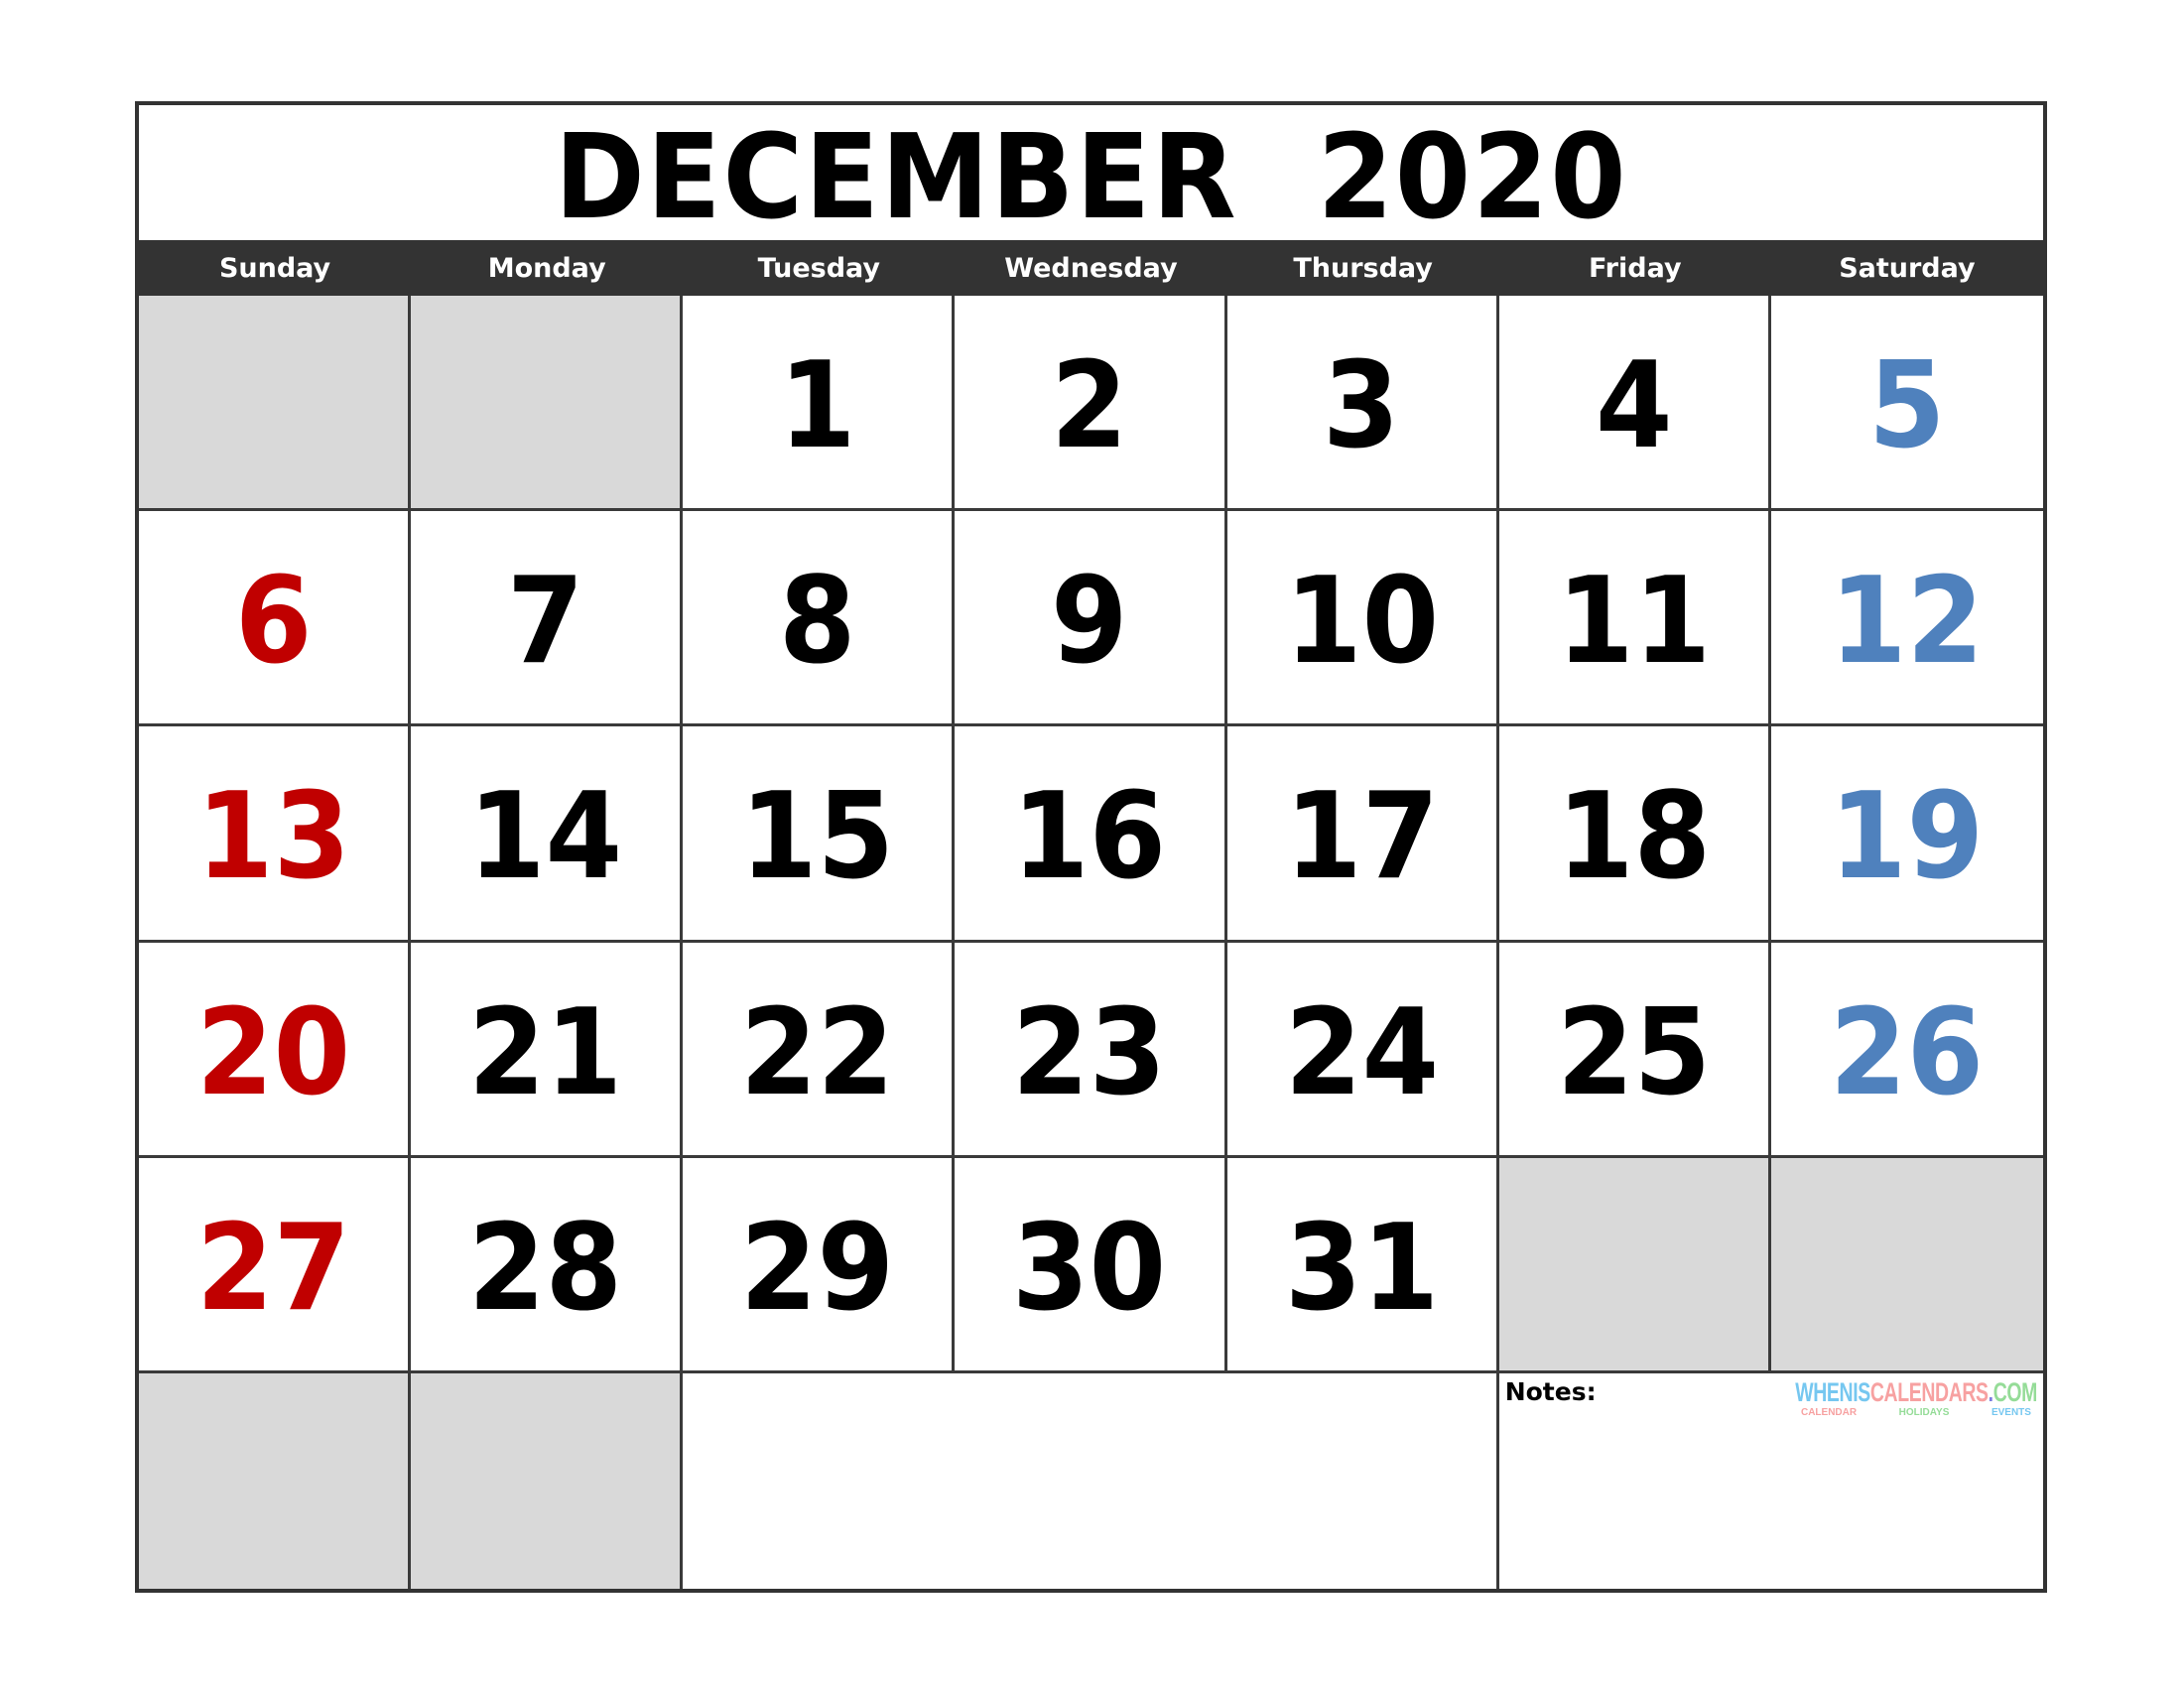 This screenshot has width=2184, height=1688. I want to click on logo-tagline: HOLIDAYS, so click(1924, 1412).